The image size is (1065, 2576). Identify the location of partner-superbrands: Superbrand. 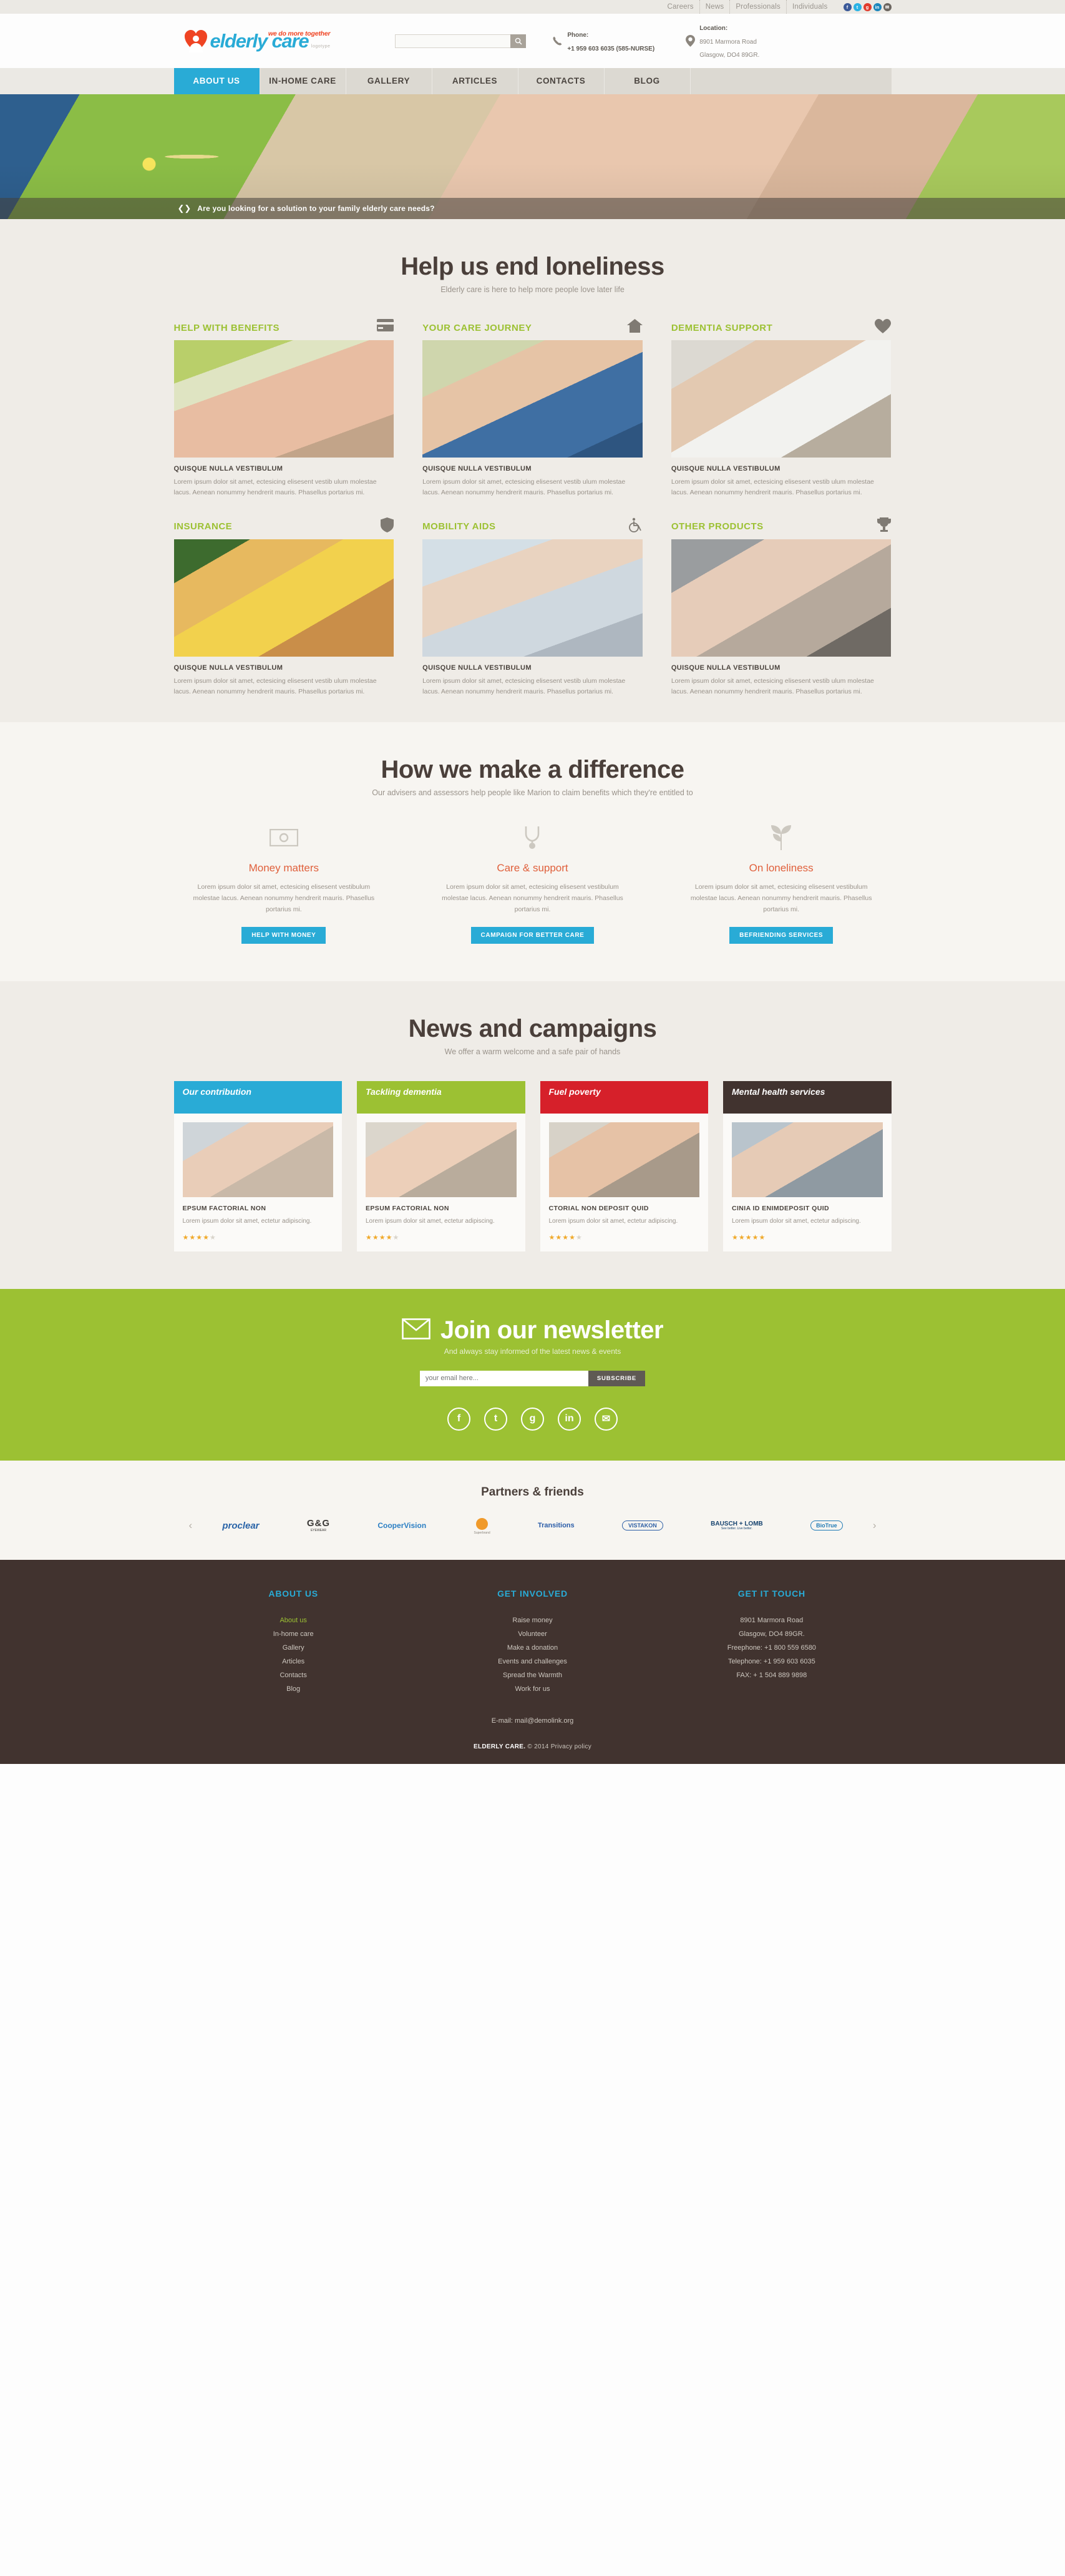
(482, 1526).